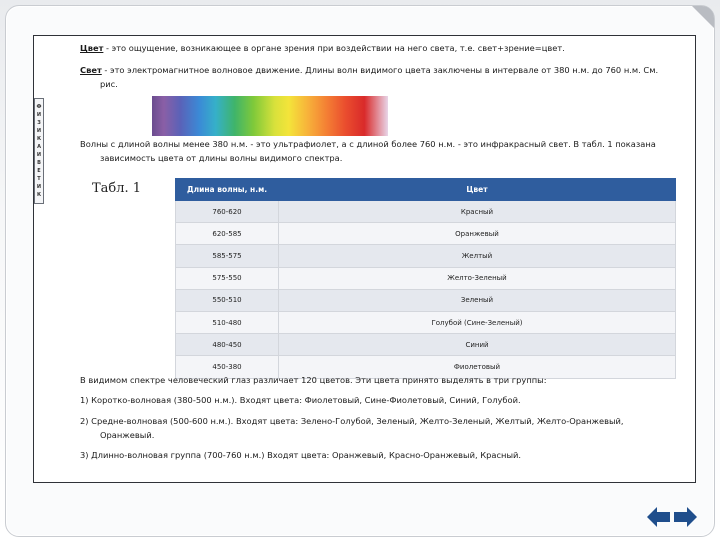 This screenshot has width=720, height=540. What do you see at coordinates (227, 189) in the screenshot?
I see `header-wavelength: Длина волны, н.м.` at bounding box center [227, 189].